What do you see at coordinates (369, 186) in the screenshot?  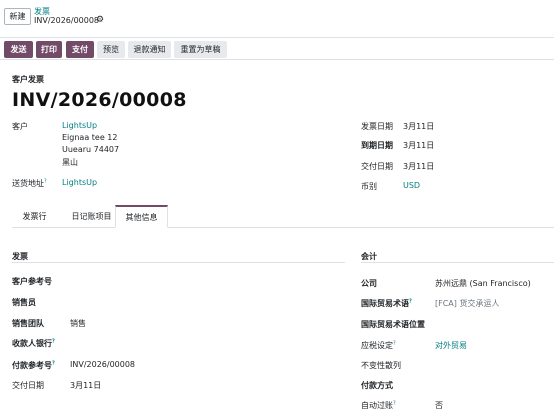 I see `currency-label: 币别` at bounding box center [369, 186].